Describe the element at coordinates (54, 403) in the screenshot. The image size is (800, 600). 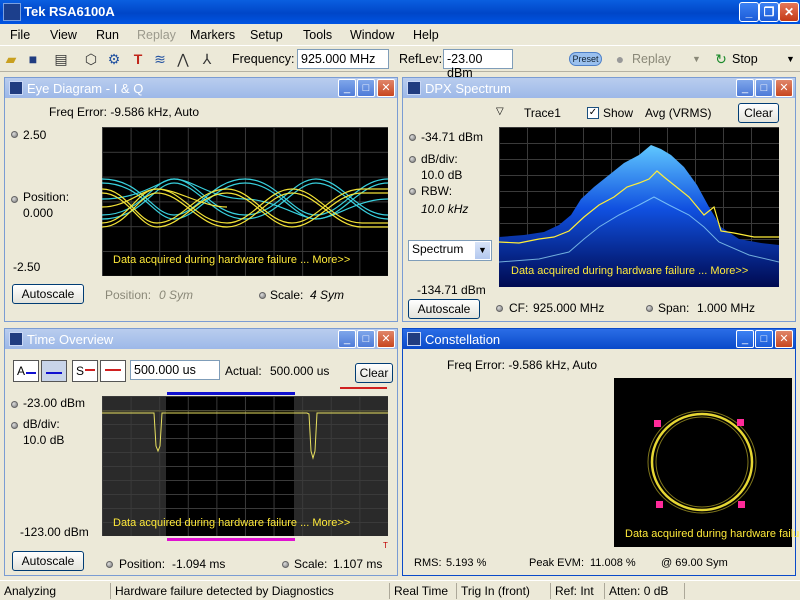
I see `ref-level-value: -23.00 dBm` at that location.